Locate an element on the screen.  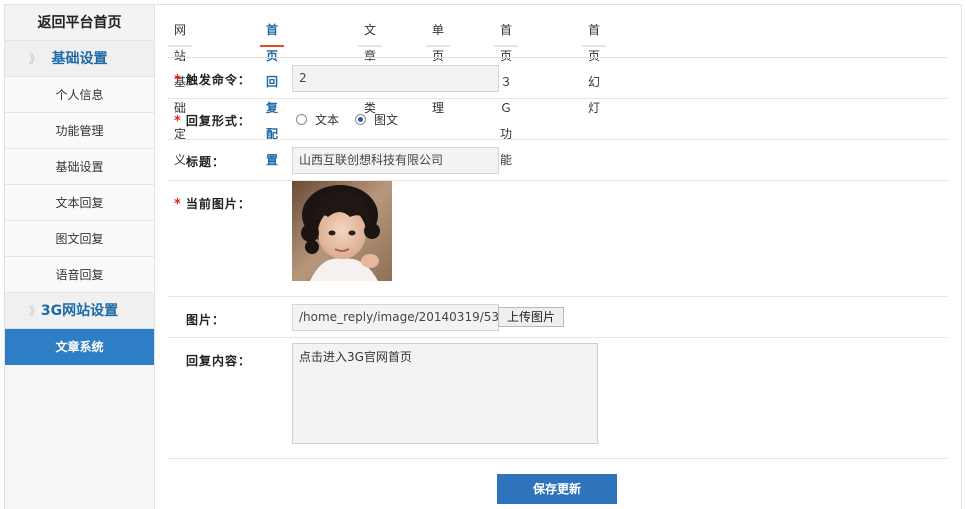
tab-home-3g-function: 首页３Ｇ功能 is located at coordinates (506, 92).